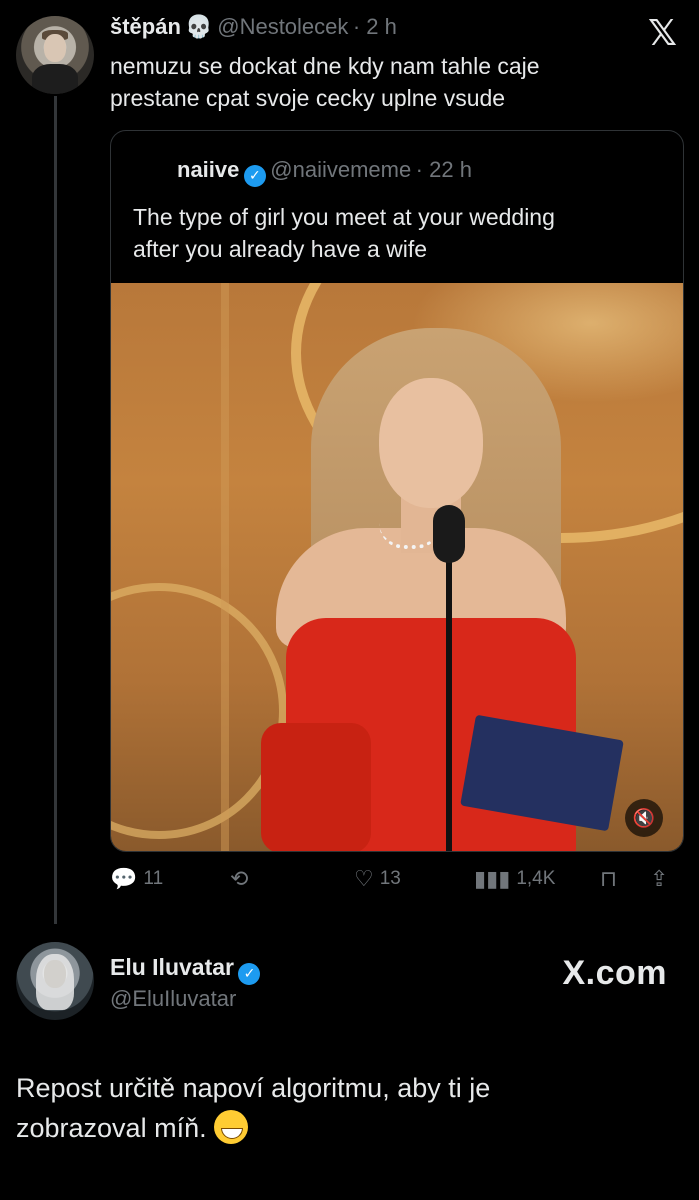  What do you see at coordinates (431, 443) in the screenshot?
I see `person-face` at bounding box center [431, 443].